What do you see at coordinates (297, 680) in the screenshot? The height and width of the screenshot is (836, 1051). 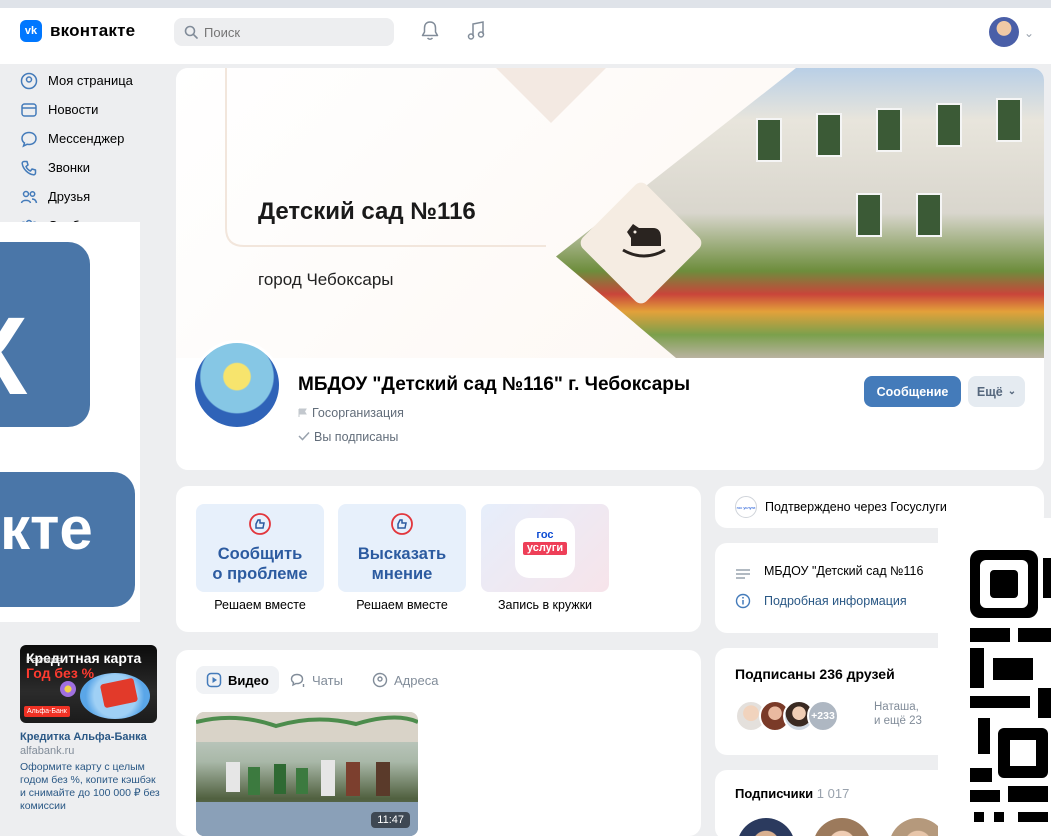 I see `chat-icon` at bounding box center [297, 680].